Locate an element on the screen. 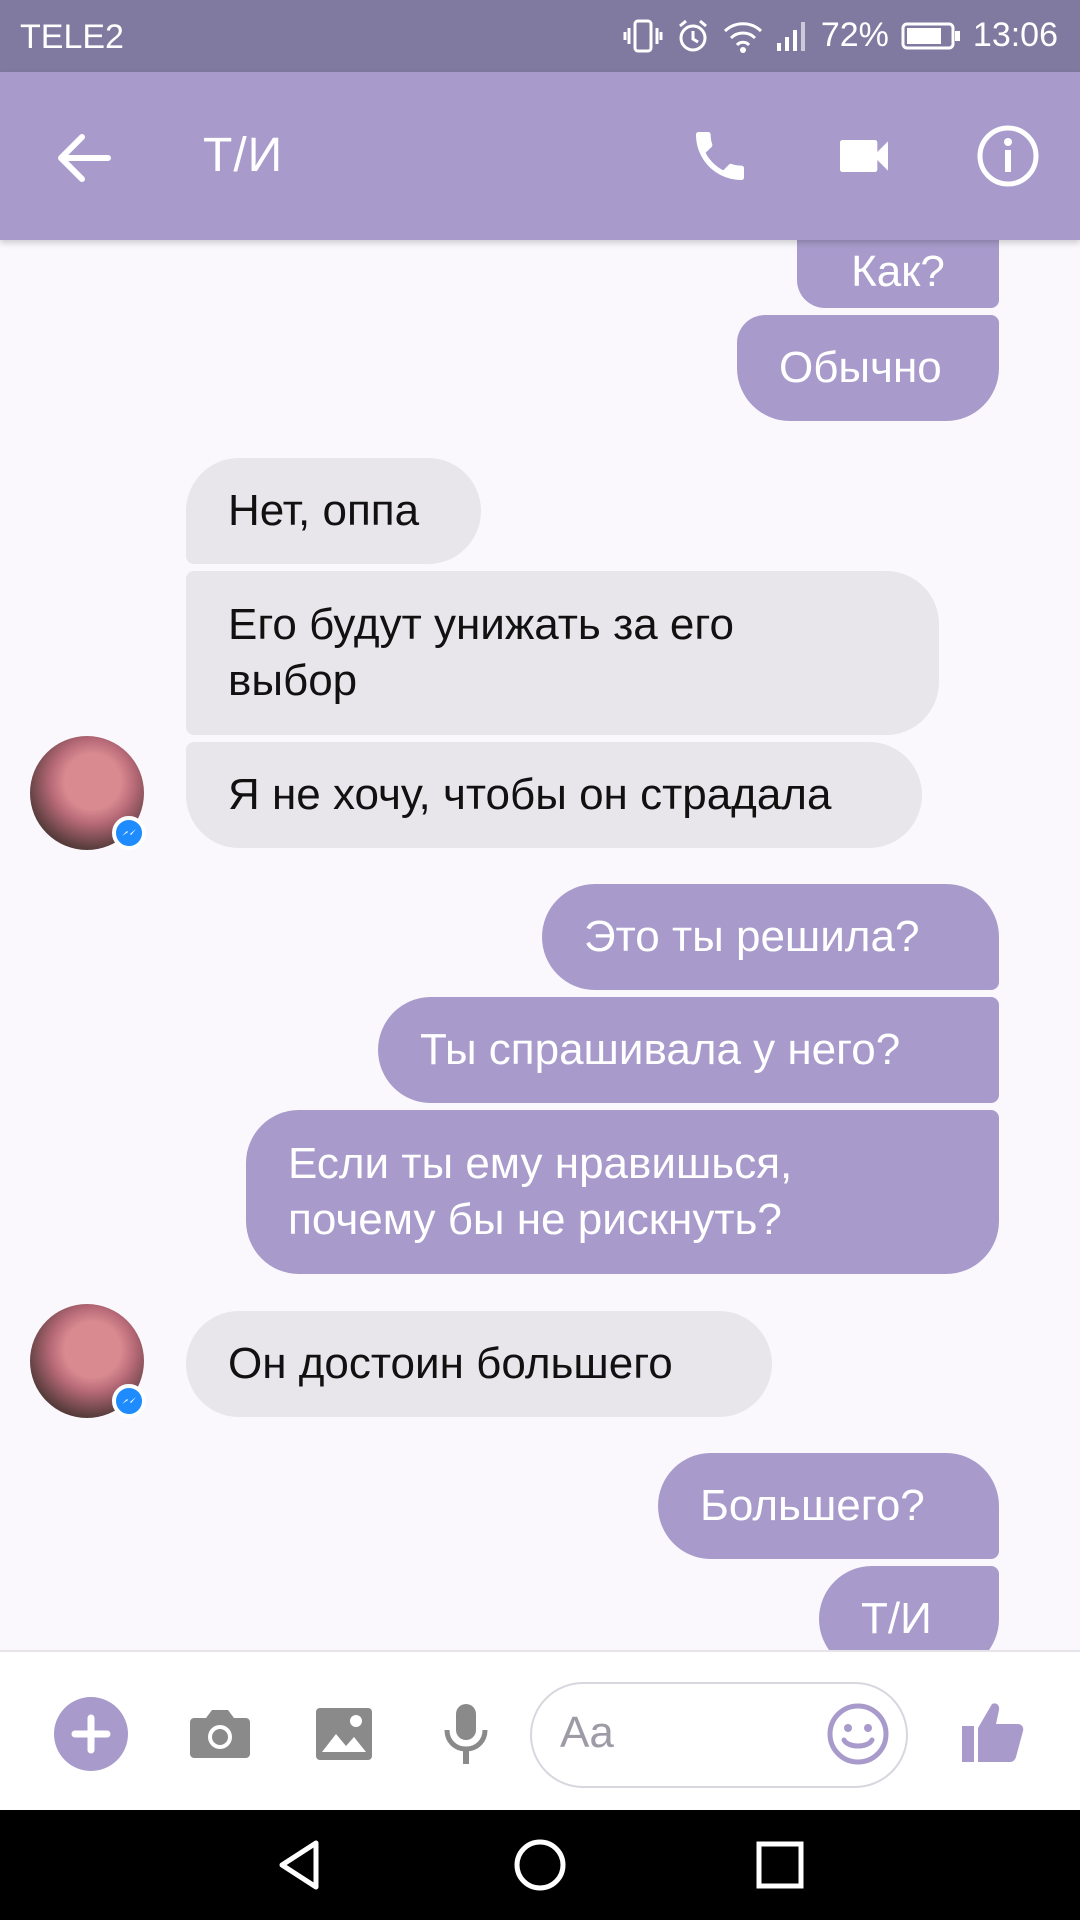 The height and width of the screenshot is (1920, 1080). message-text: Обычно is located at coordinates (860, 367).